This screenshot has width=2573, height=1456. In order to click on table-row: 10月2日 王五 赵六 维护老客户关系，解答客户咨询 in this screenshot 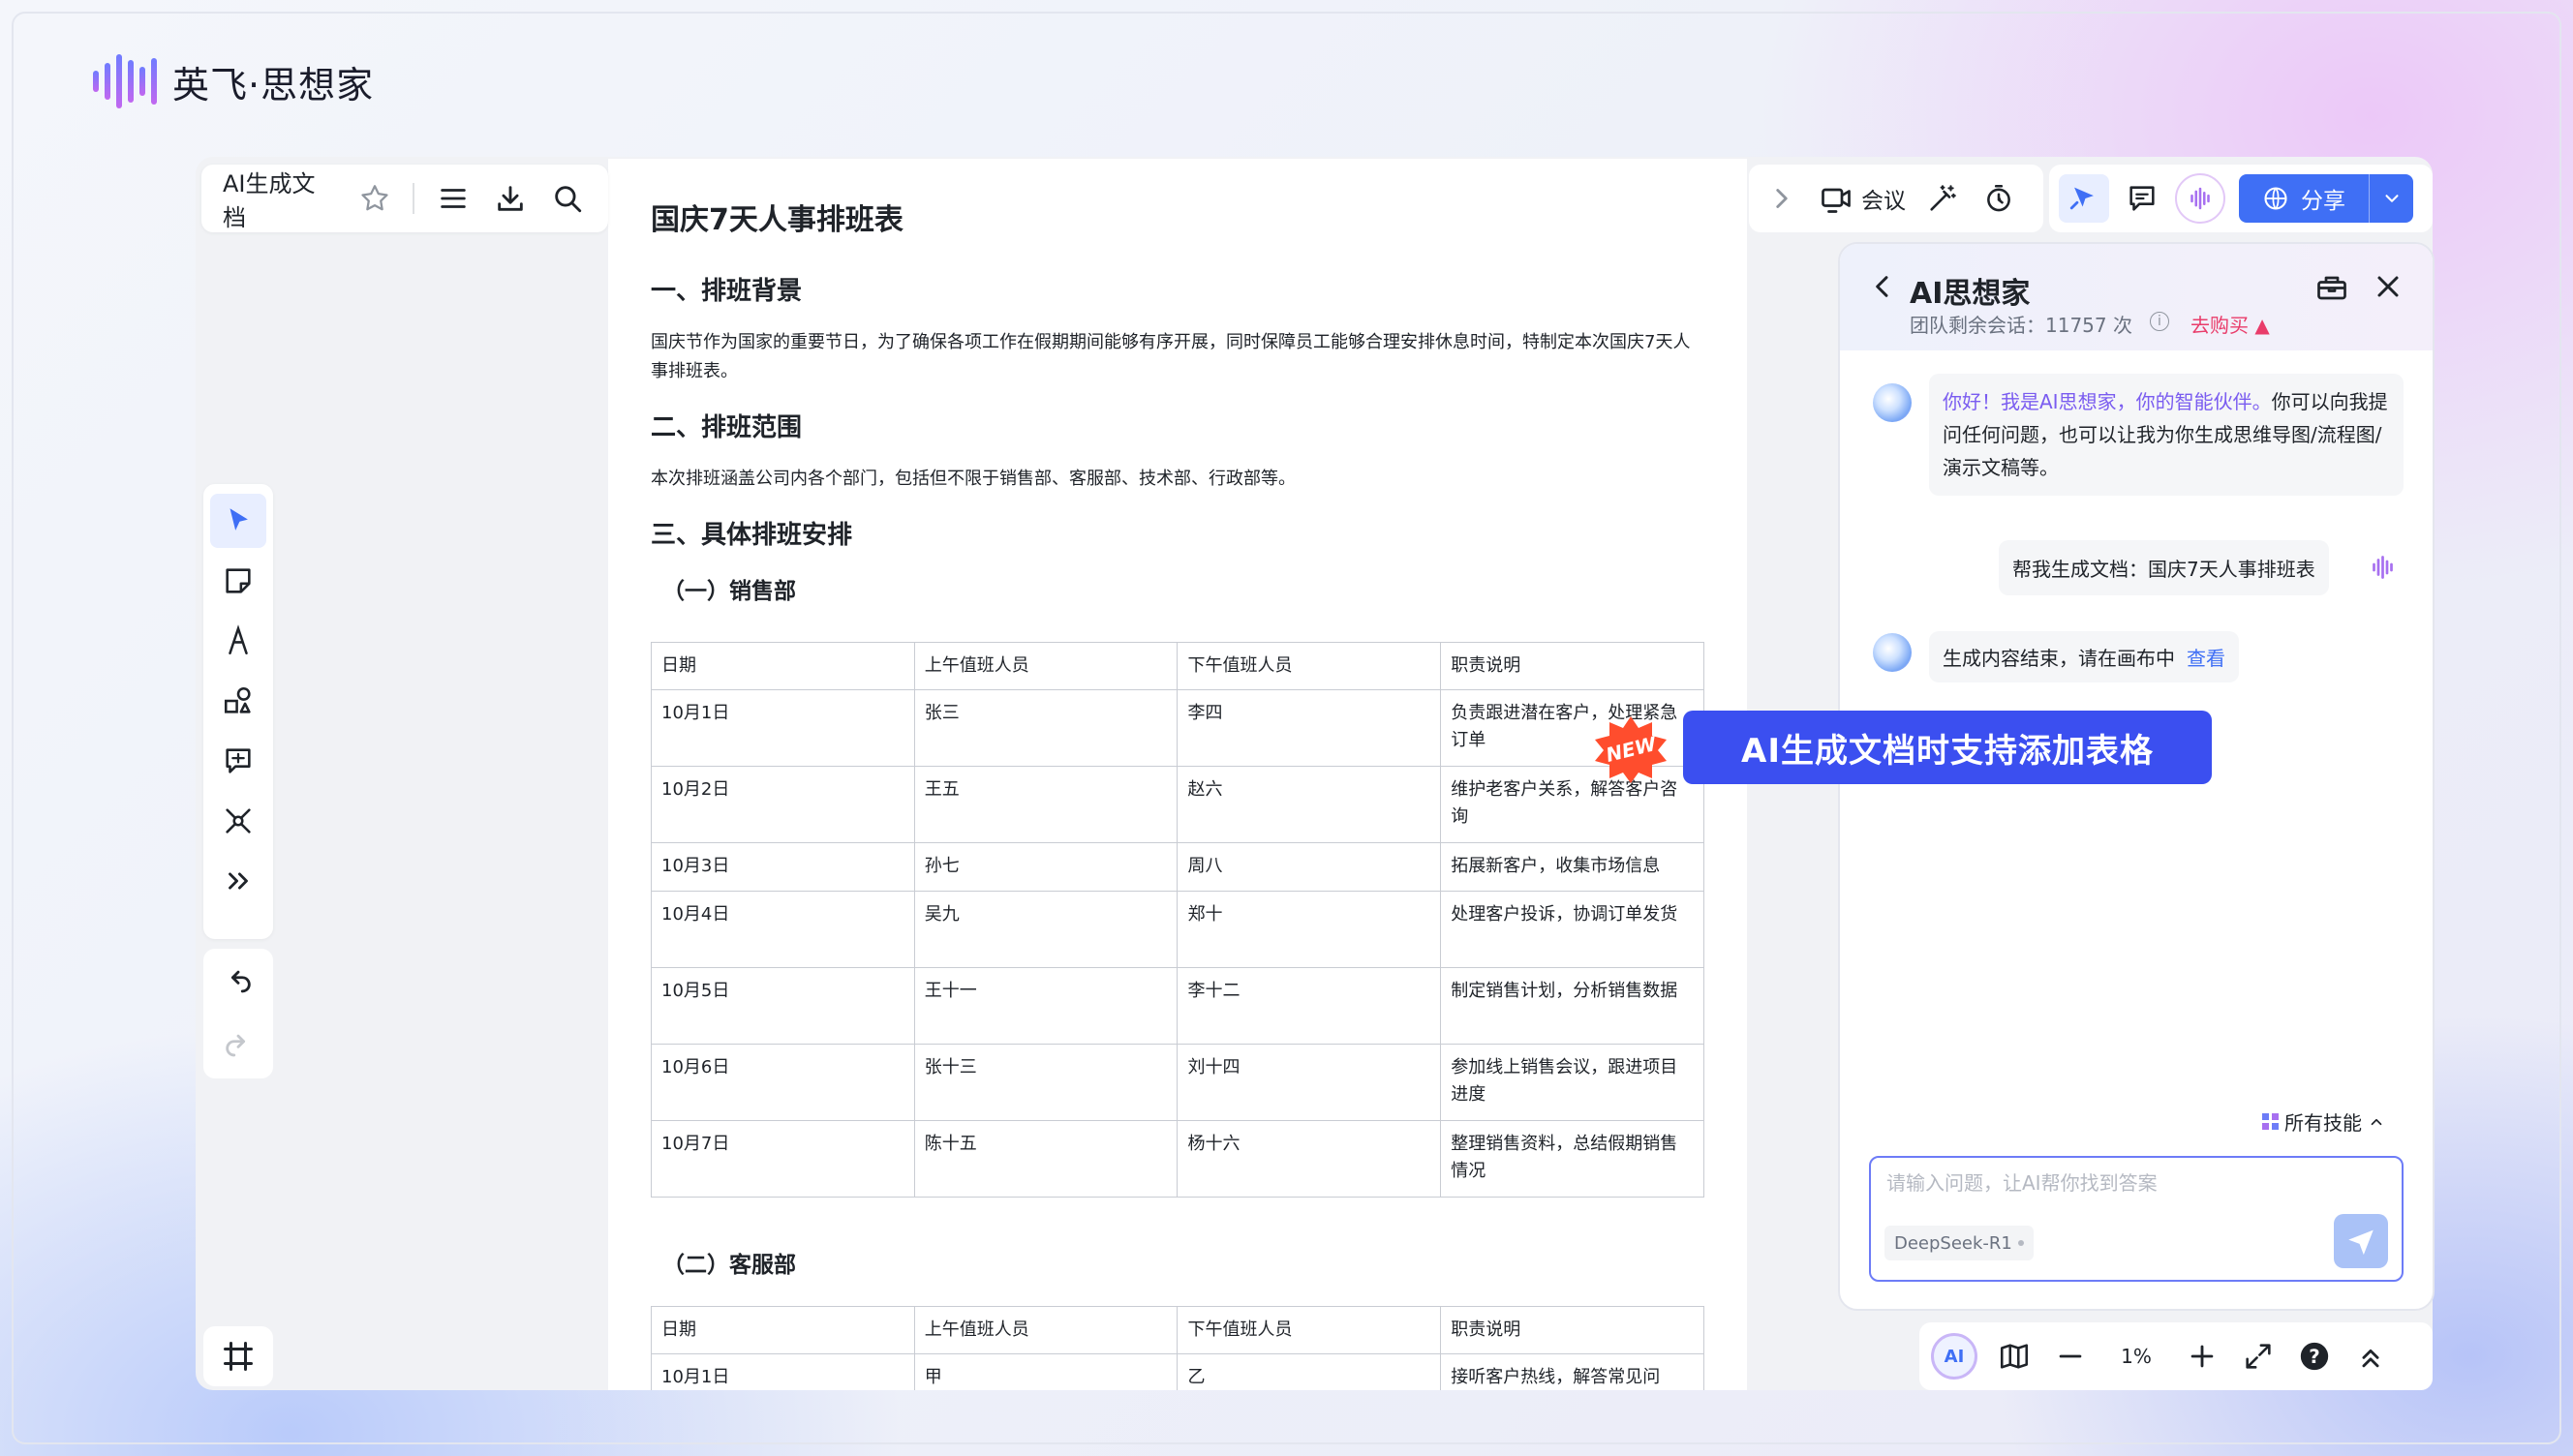, I will do `click(1177, 805)`.